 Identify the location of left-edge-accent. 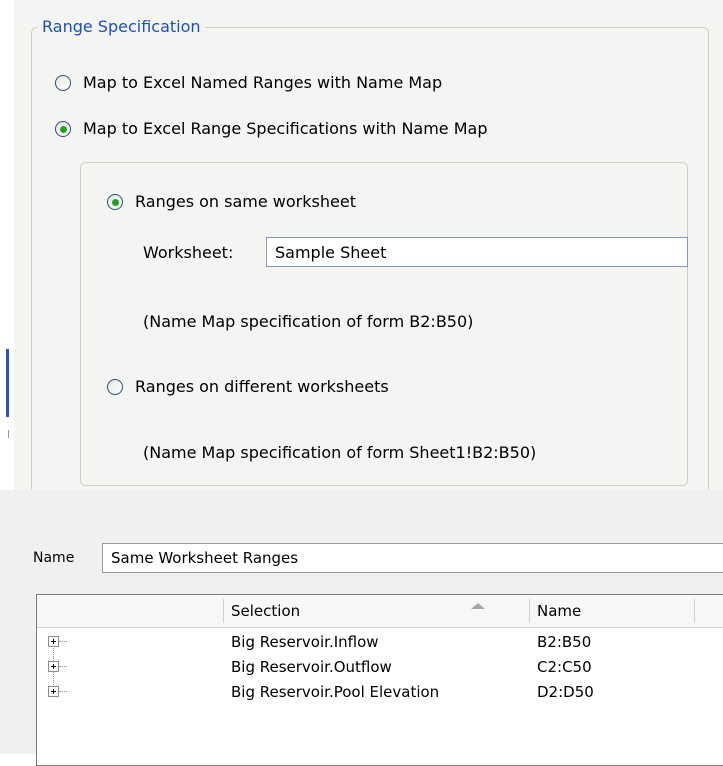
(7, 383).